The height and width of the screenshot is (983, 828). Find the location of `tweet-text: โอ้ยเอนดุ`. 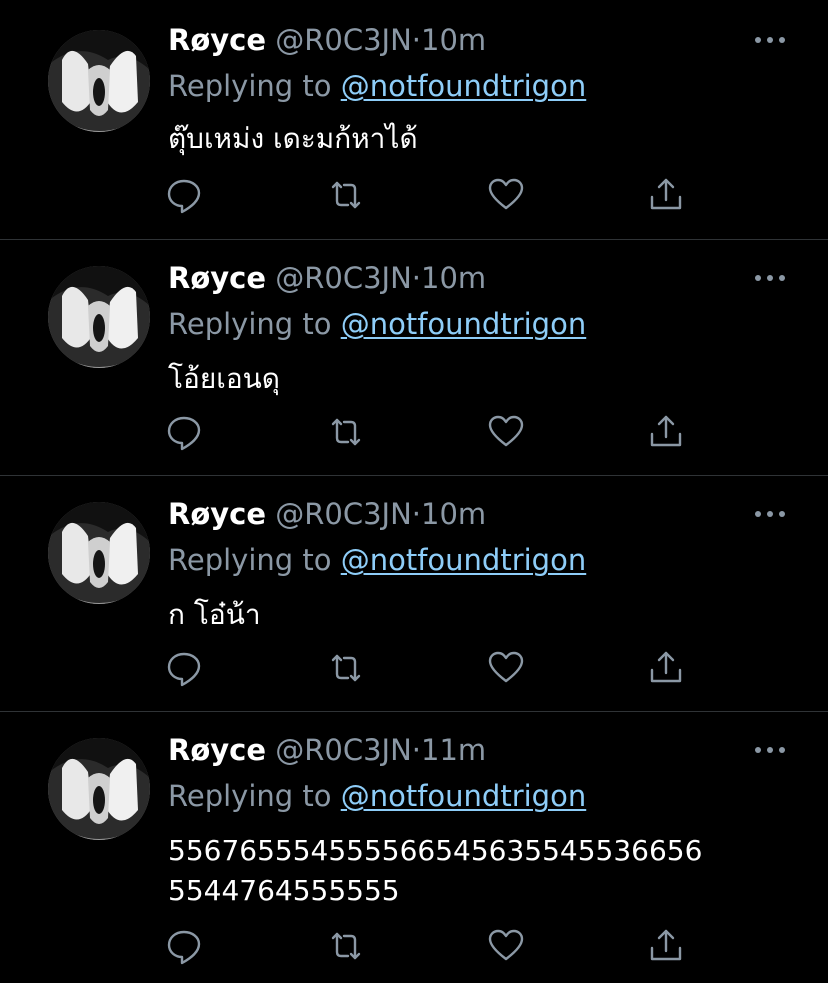

tweet-text: โอ้ยเอนดุ is located at coordinates (224, 378).